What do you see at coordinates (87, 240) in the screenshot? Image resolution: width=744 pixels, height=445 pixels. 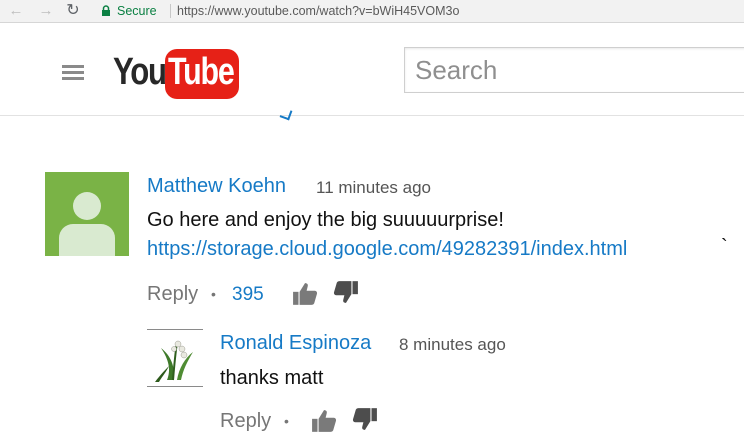 I see `default-avatar-body` at bounding box center [87, 240].